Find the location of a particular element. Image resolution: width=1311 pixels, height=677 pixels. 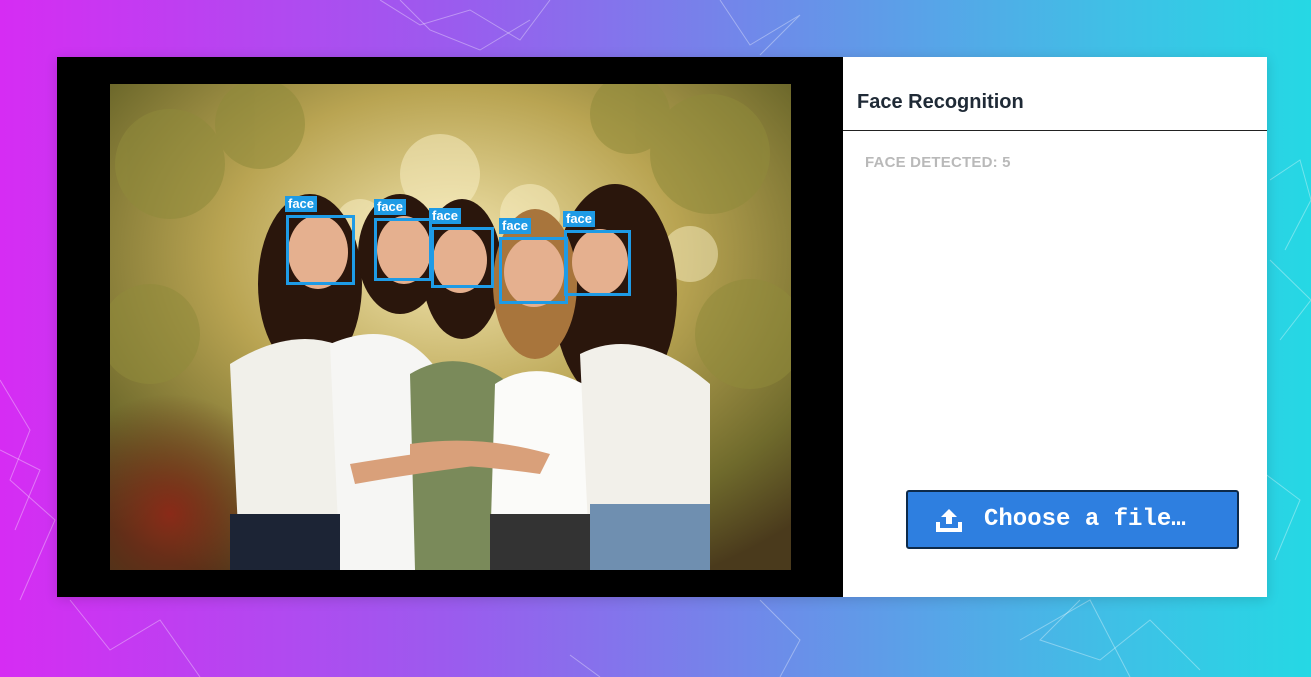

panel-title: Face Recognition is located at coordinates (1055, 94).